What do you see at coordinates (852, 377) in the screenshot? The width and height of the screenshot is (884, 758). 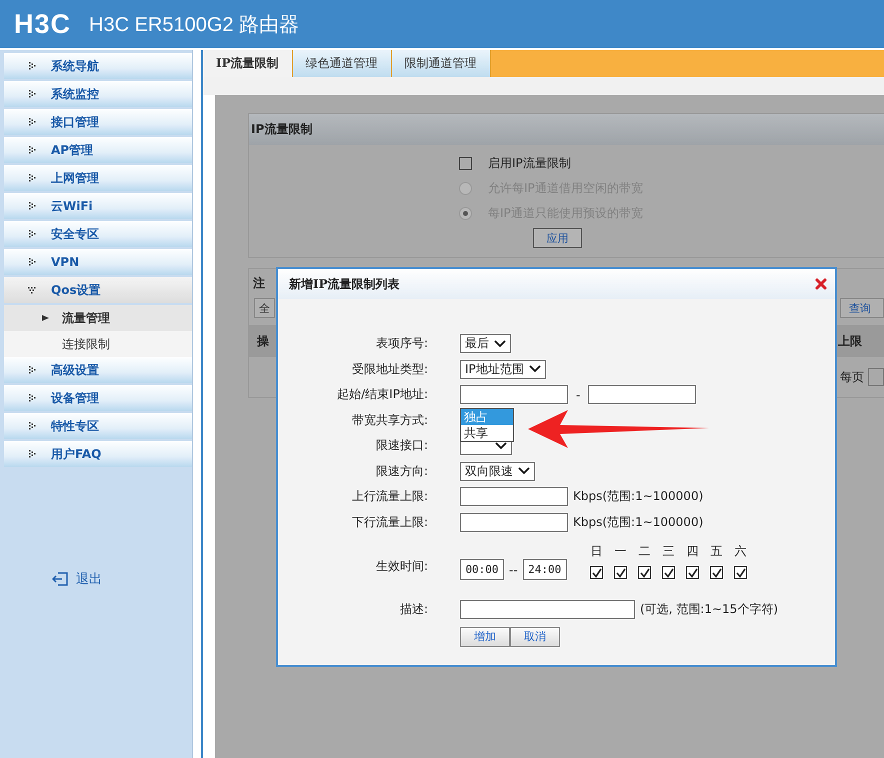 I see `pager-text: 每页` at bounding box center [852, 377].